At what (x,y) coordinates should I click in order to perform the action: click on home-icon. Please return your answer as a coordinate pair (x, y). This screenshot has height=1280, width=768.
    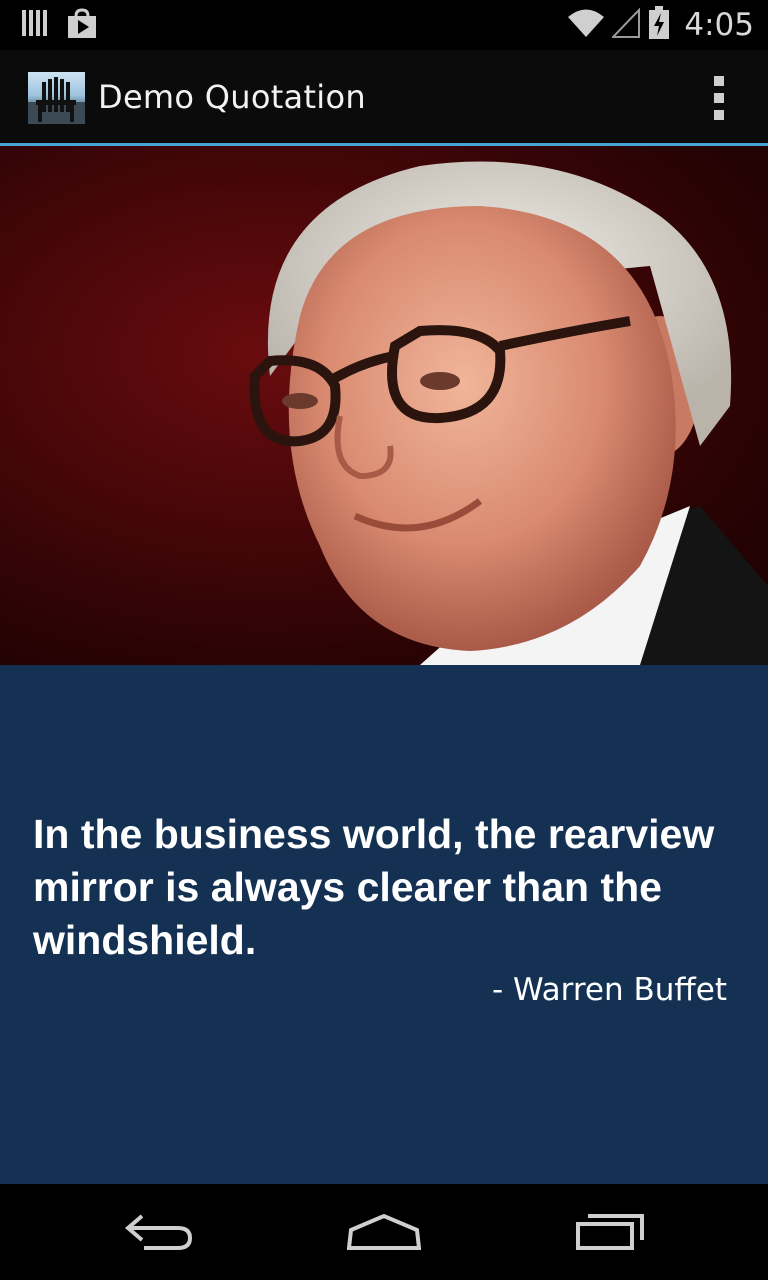
    Looking at the image, I should click on (384, 1234).